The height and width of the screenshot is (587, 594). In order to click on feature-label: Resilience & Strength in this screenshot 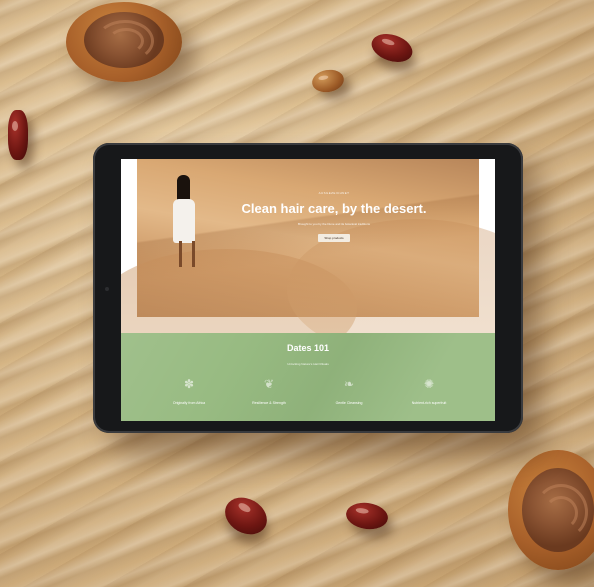, I will do `click(269, 403)`.